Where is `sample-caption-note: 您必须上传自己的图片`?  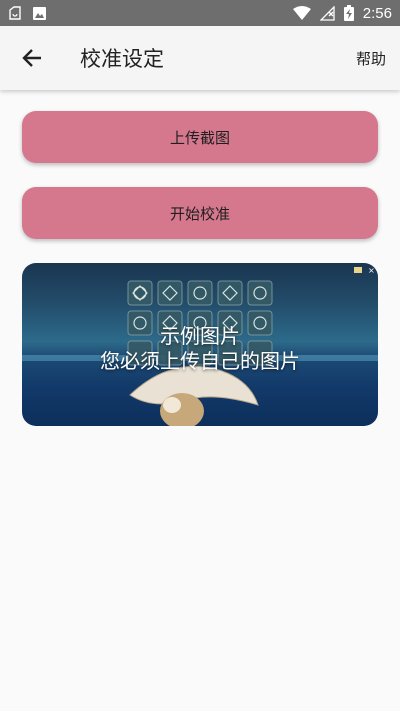 sample-caption-note: 您必须上传自己的图片 is located at coordinates (200, 361).